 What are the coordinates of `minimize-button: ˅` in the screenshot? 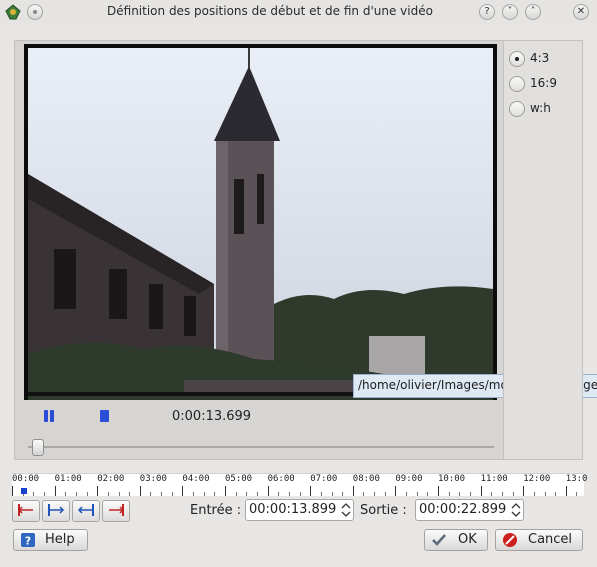 It's located at (510, 12).